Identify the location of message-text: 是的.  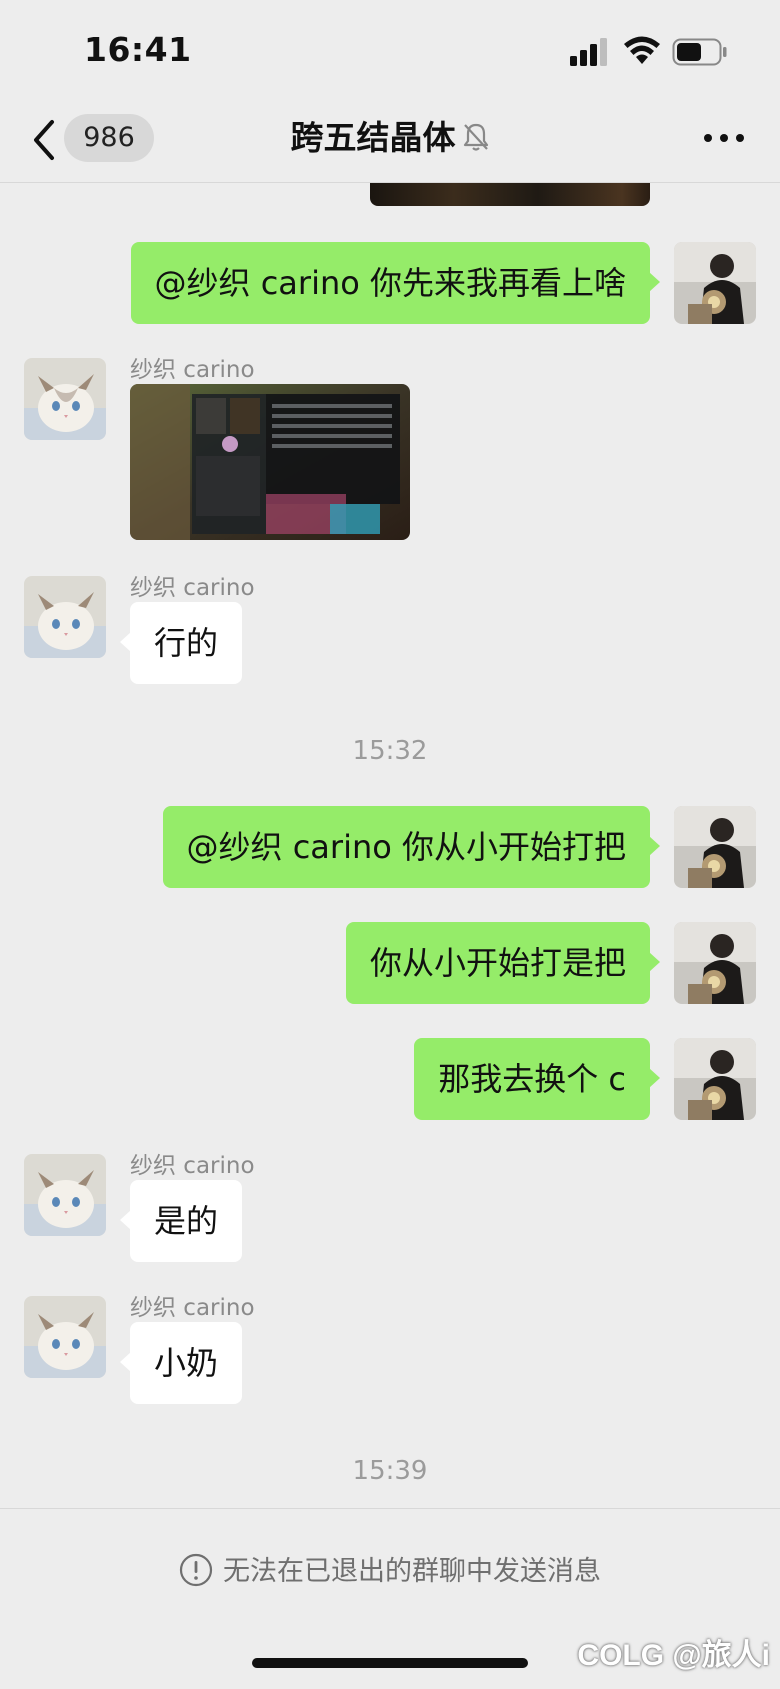
(186, 1221).